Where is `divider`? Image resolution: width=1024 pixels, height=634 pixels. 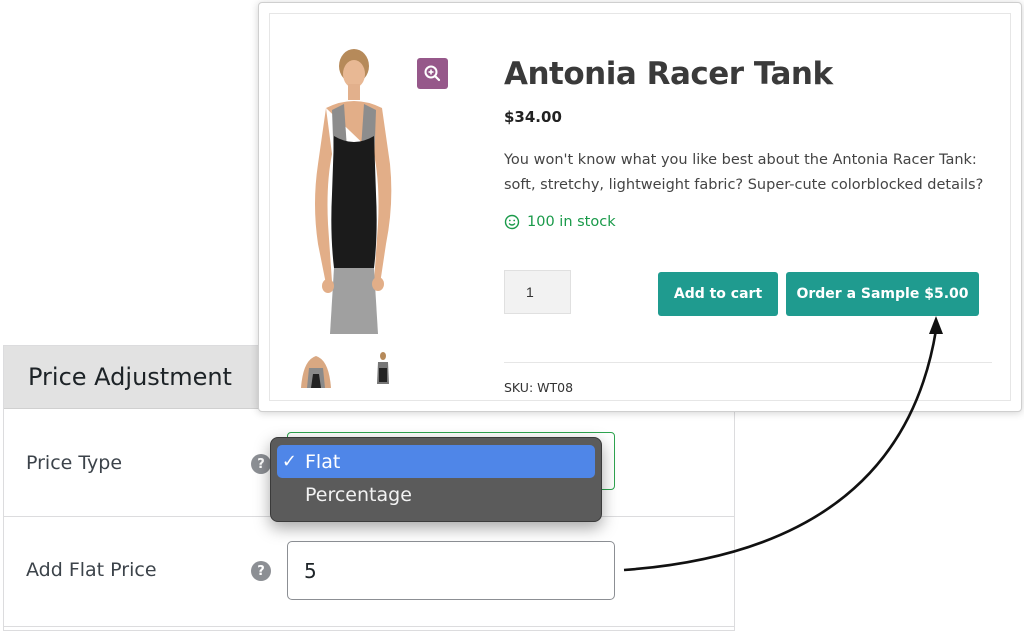
divider is located at coordinates (748, 362).